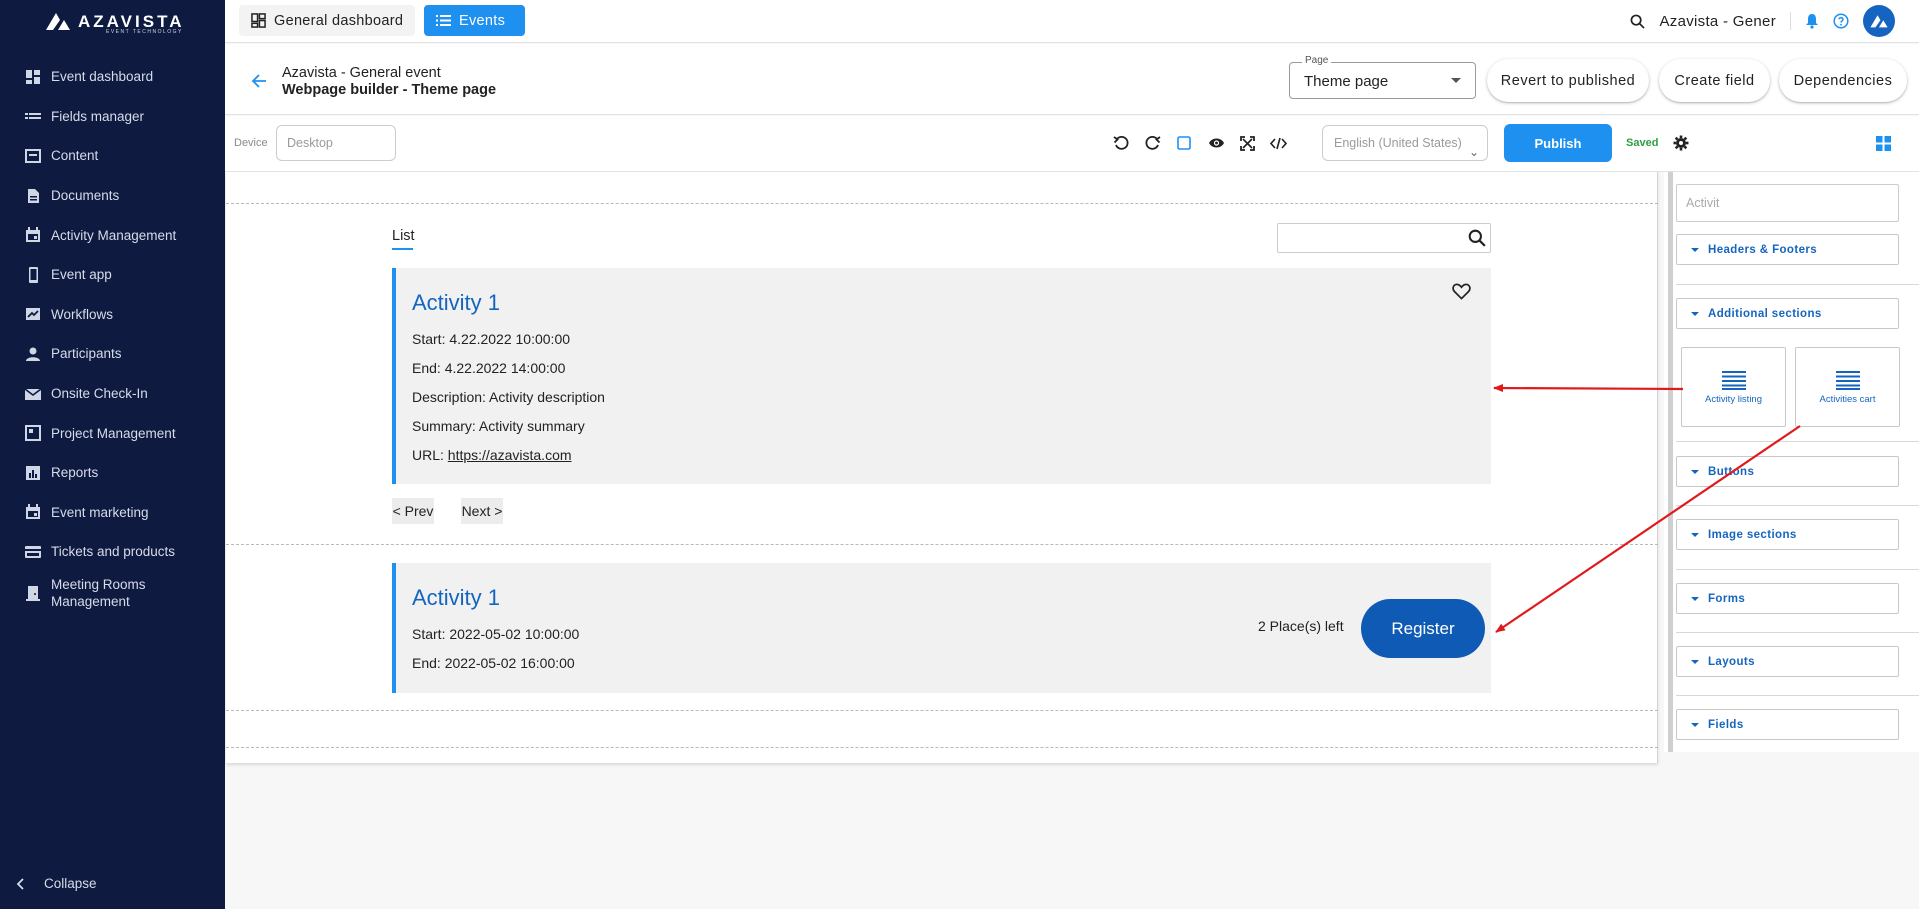 The height and width of the screenshot is (909, 1919). What do you see at coordinates (1681, 143) in the screenshot?
I see `gear-icon` at bounding box center [1681, 143].